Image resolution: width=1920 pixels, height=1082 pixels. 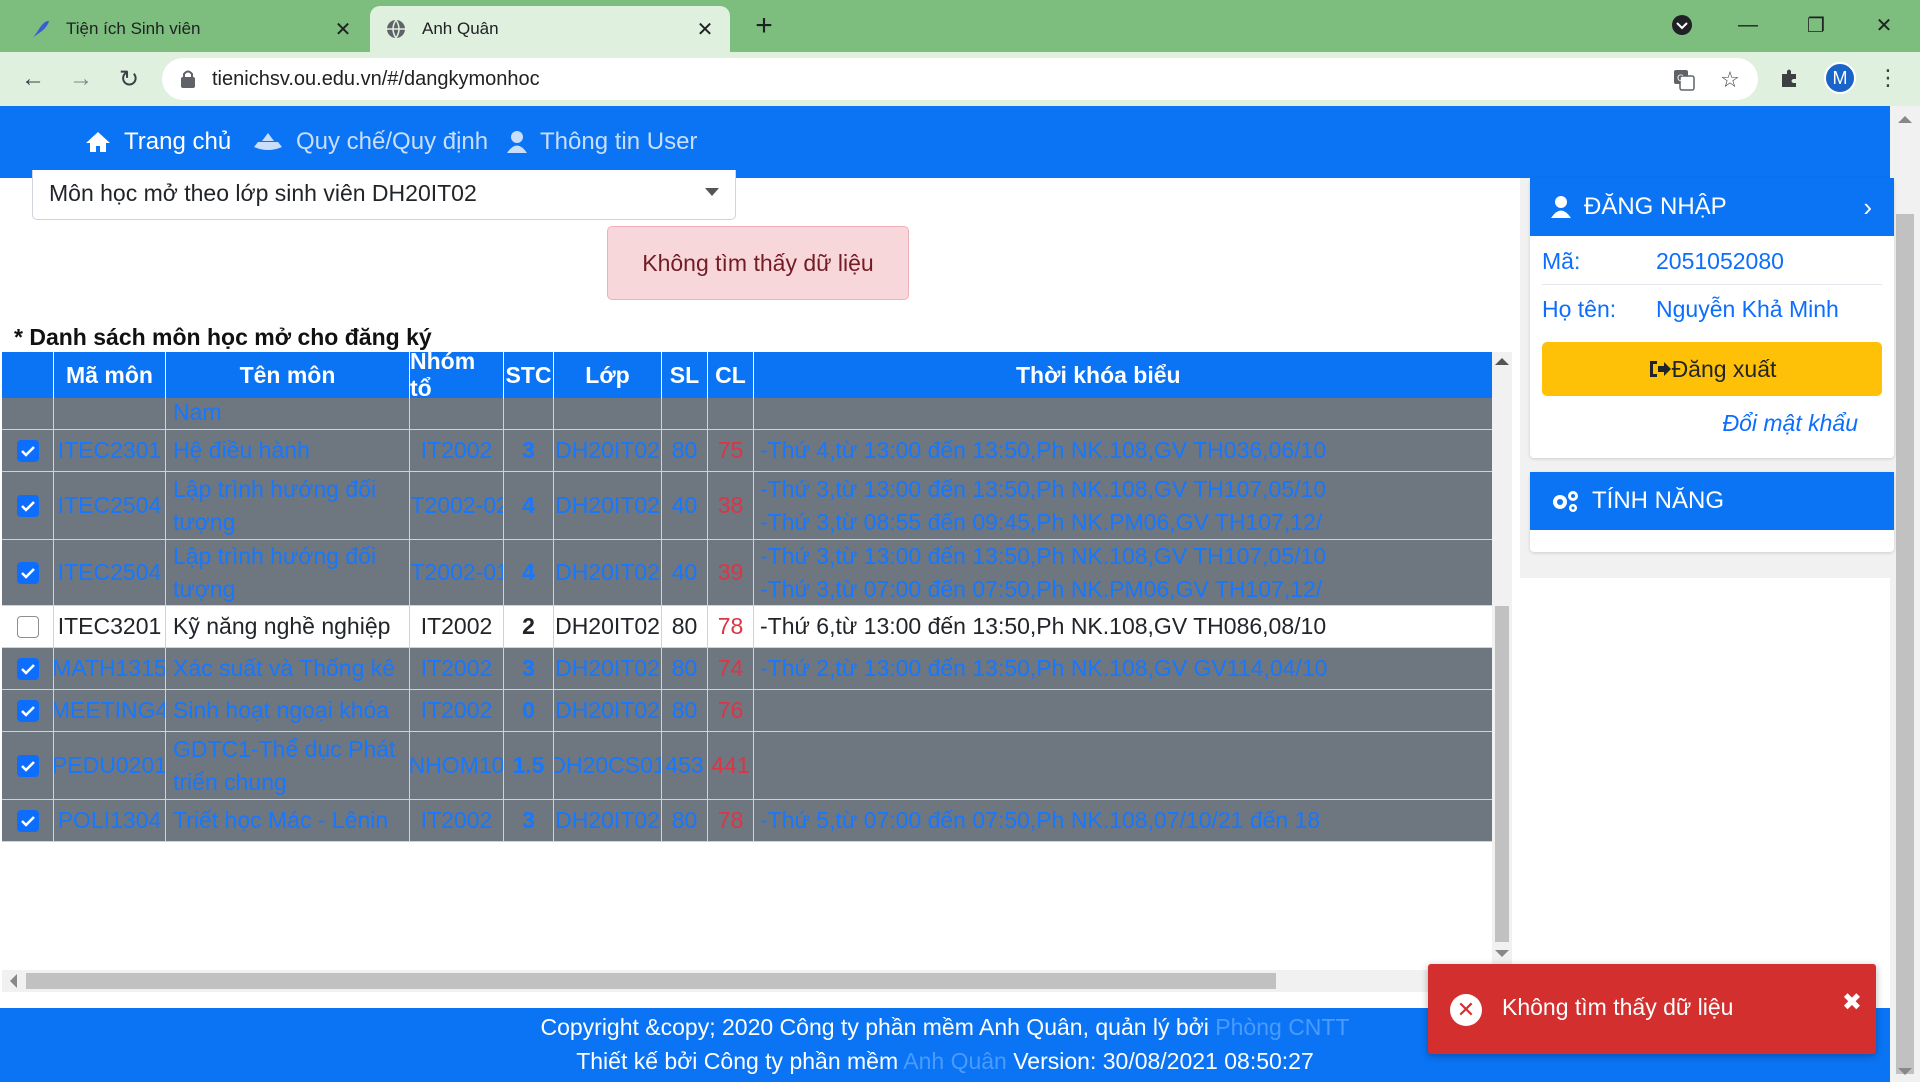 I want to click on page-scroll-thumb, so click(x=1905, y=644).